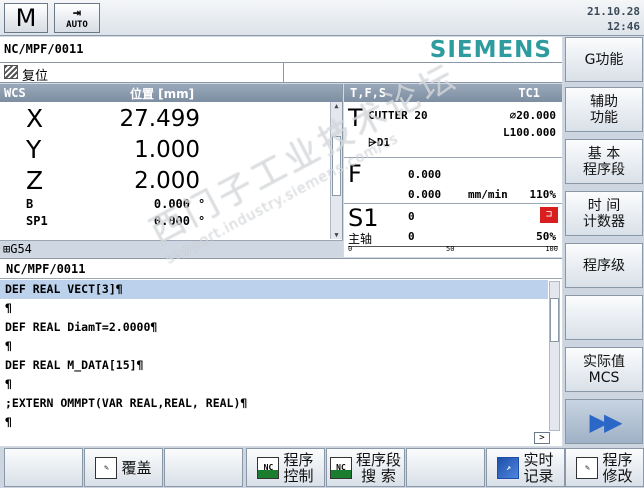  What do you see at coordinates (508, 467) in the screenshot?
I see `realtime-record-icon: ↗` at bounding box center [508, 467].